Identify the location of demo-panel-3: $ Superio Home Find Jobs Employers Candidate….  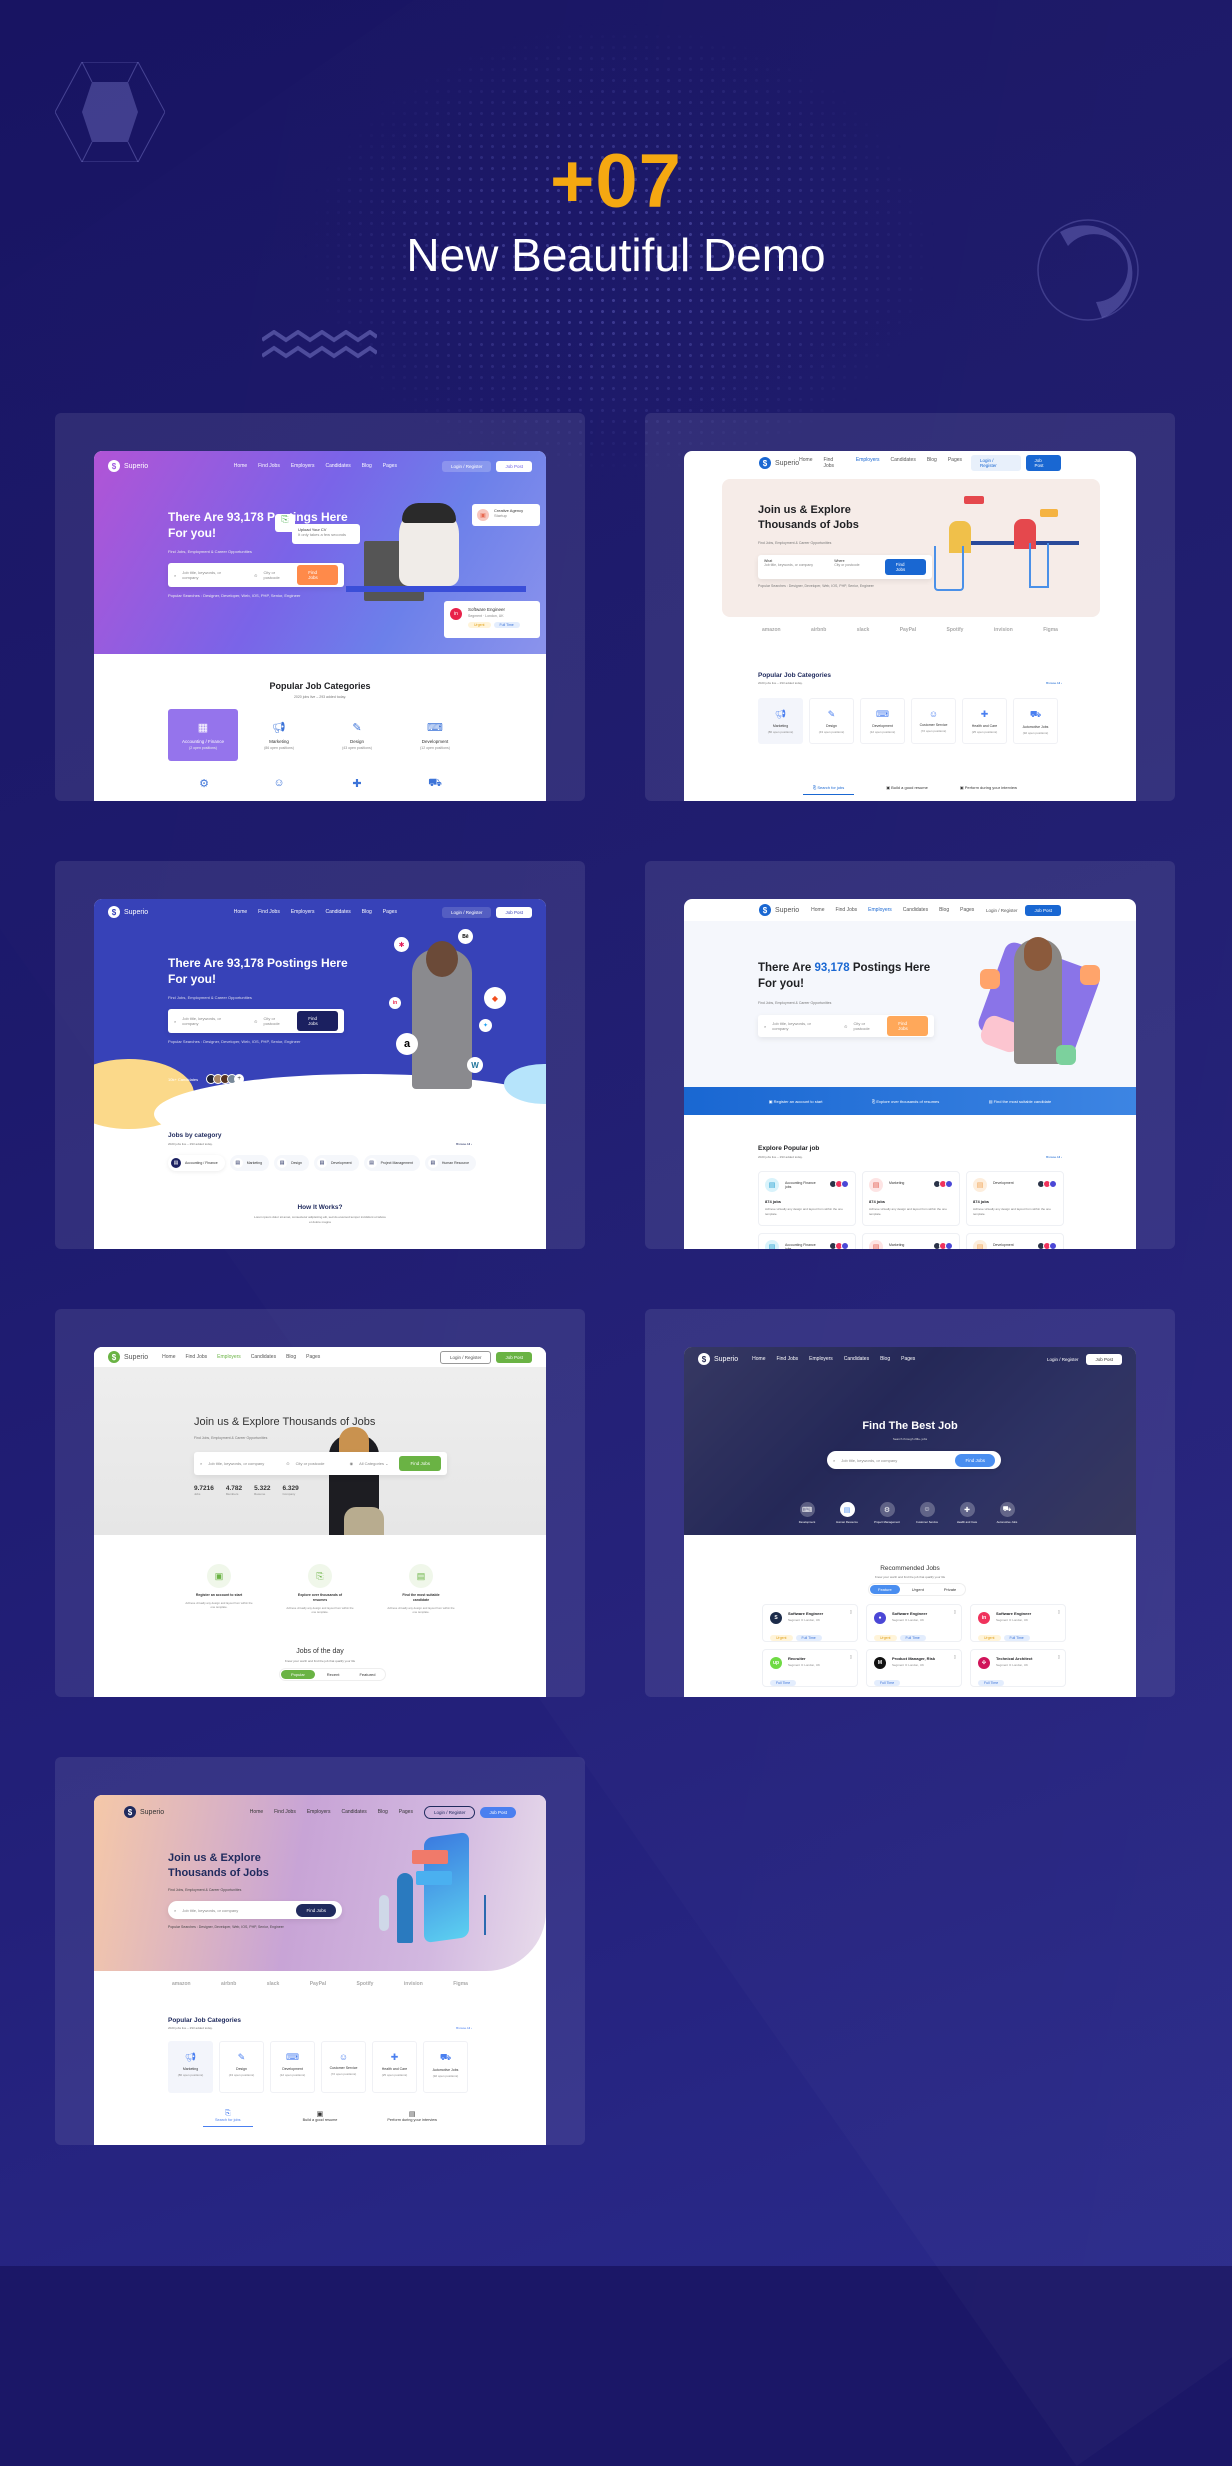
(320, 1055).